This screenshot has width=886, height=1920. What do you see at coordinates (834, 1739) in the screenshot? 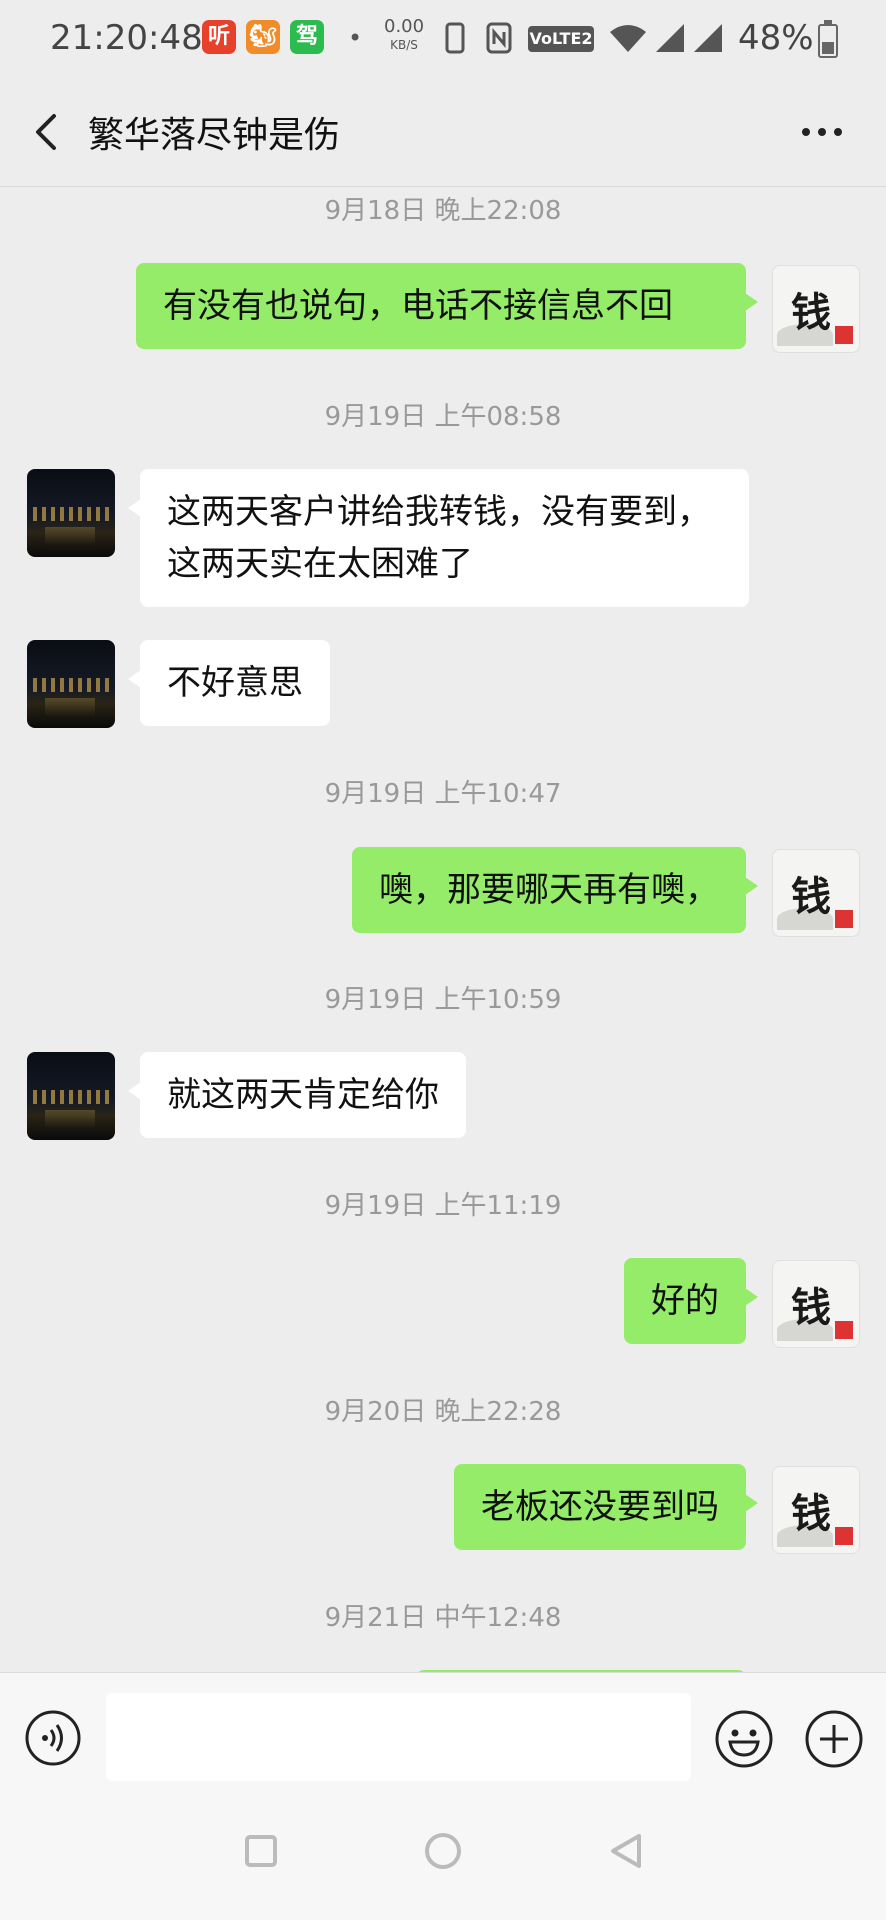
I see `plus-icon` at bounding box center [834, 1739].